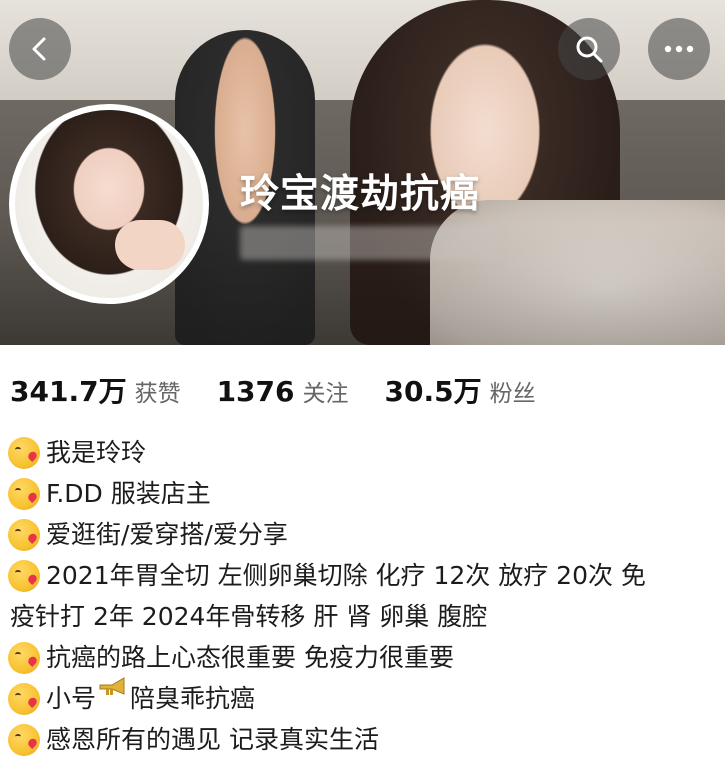 The height and width of the screenshot is (770, 725). I want to click on profile-stats: 341.7万 获赞 1376 关注 30.5万 粉丝, so click(291, 392).